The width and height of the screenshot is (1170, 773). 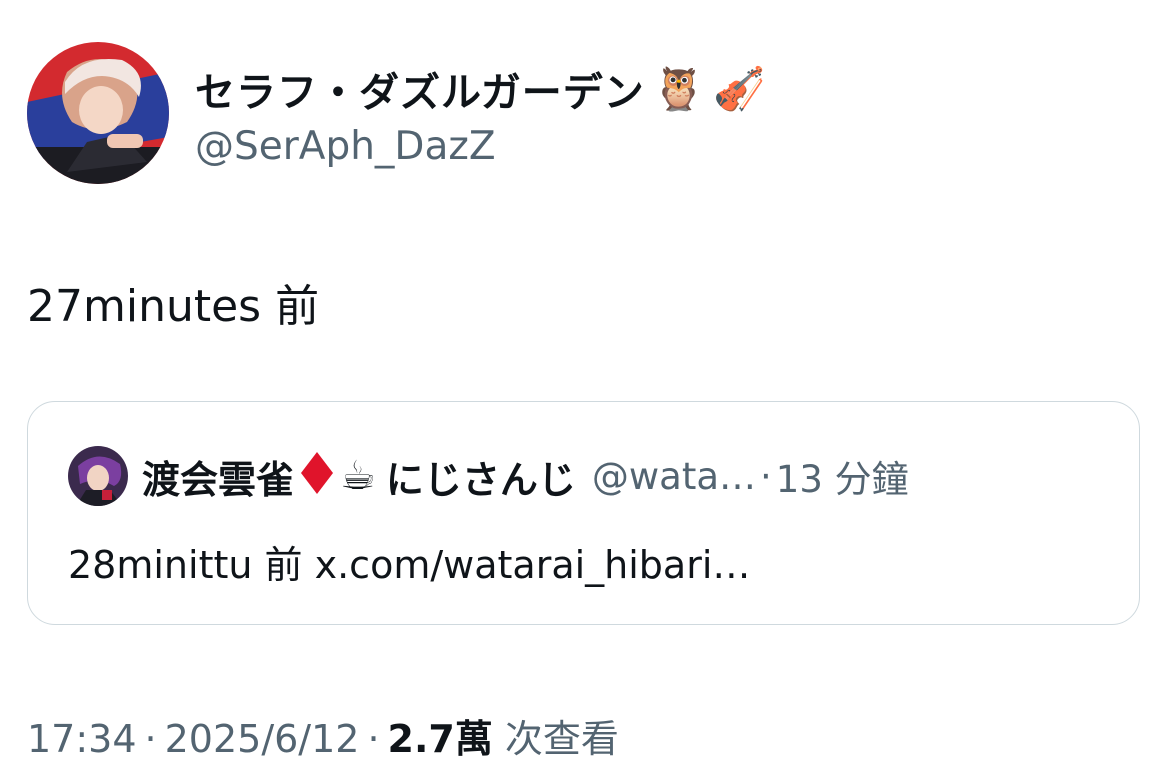 I want to click on author-avatar, so click(x=98, y=113).